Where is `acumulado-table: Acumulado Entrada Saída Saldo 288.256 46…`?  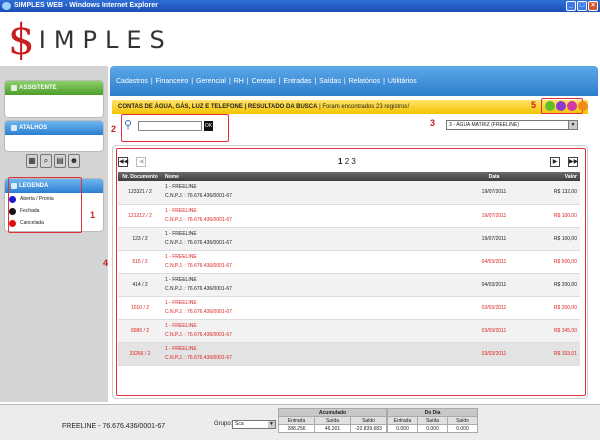
acumulado-table: Acumulado Entrada Saída Saldo 288.256 46… is located at coordinates (332, 420).